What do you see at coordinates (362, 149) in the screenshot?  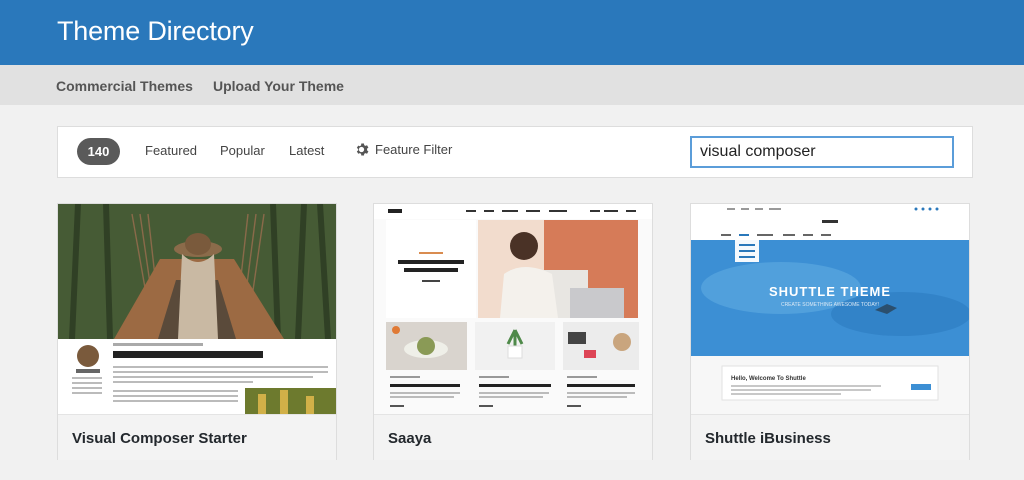 I see `gear-icon` at bounding box center [362, 149].